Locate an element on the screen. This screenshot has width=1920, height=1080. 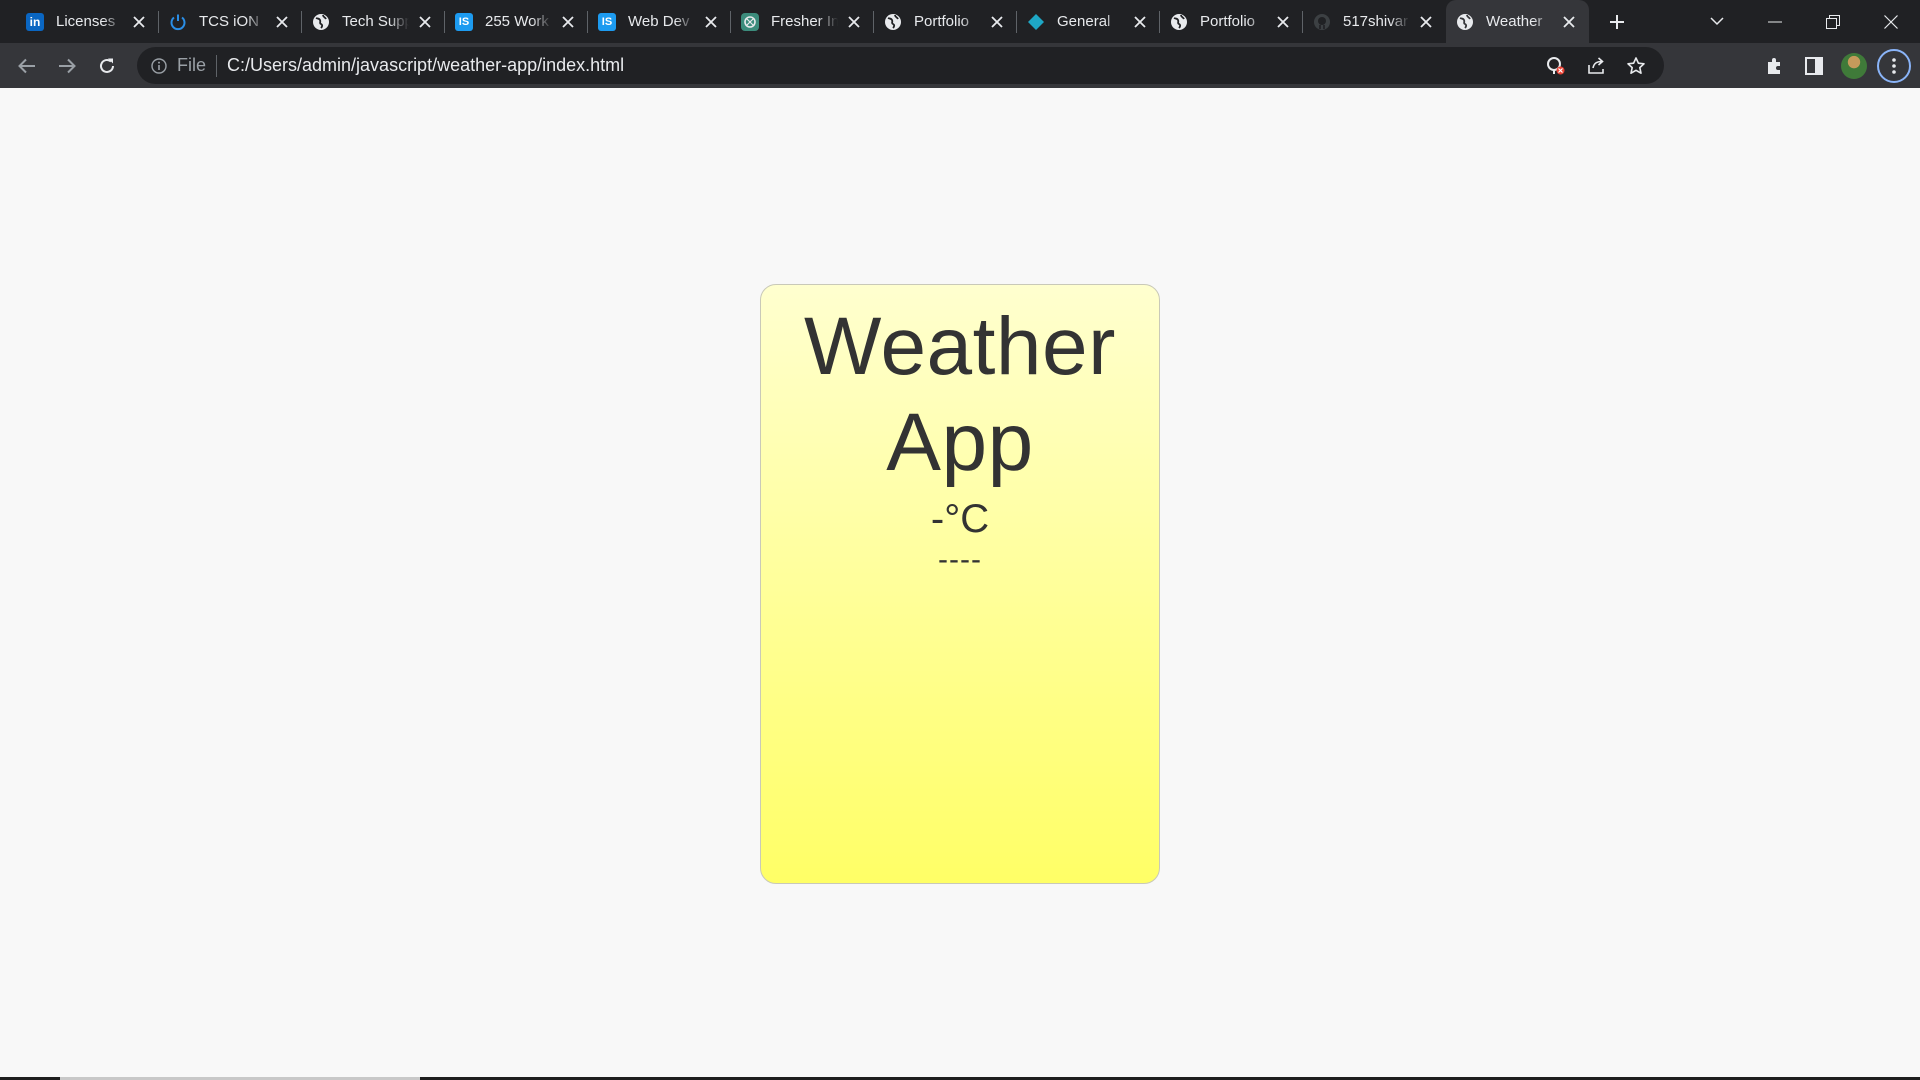
plus-icon is located at coordinates (1617, 21).